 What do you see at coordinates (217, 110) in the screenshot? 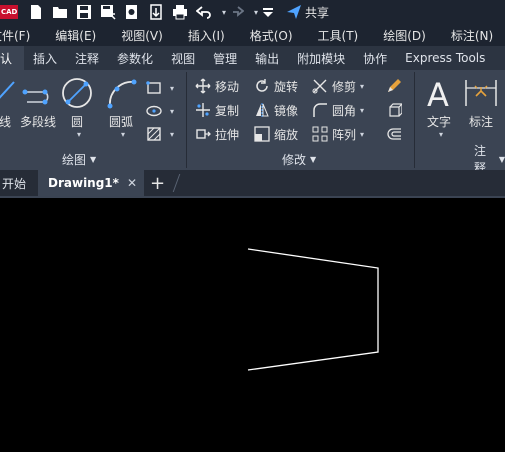
I see `copy-tool: 复制` at bounding box center [217, 110].